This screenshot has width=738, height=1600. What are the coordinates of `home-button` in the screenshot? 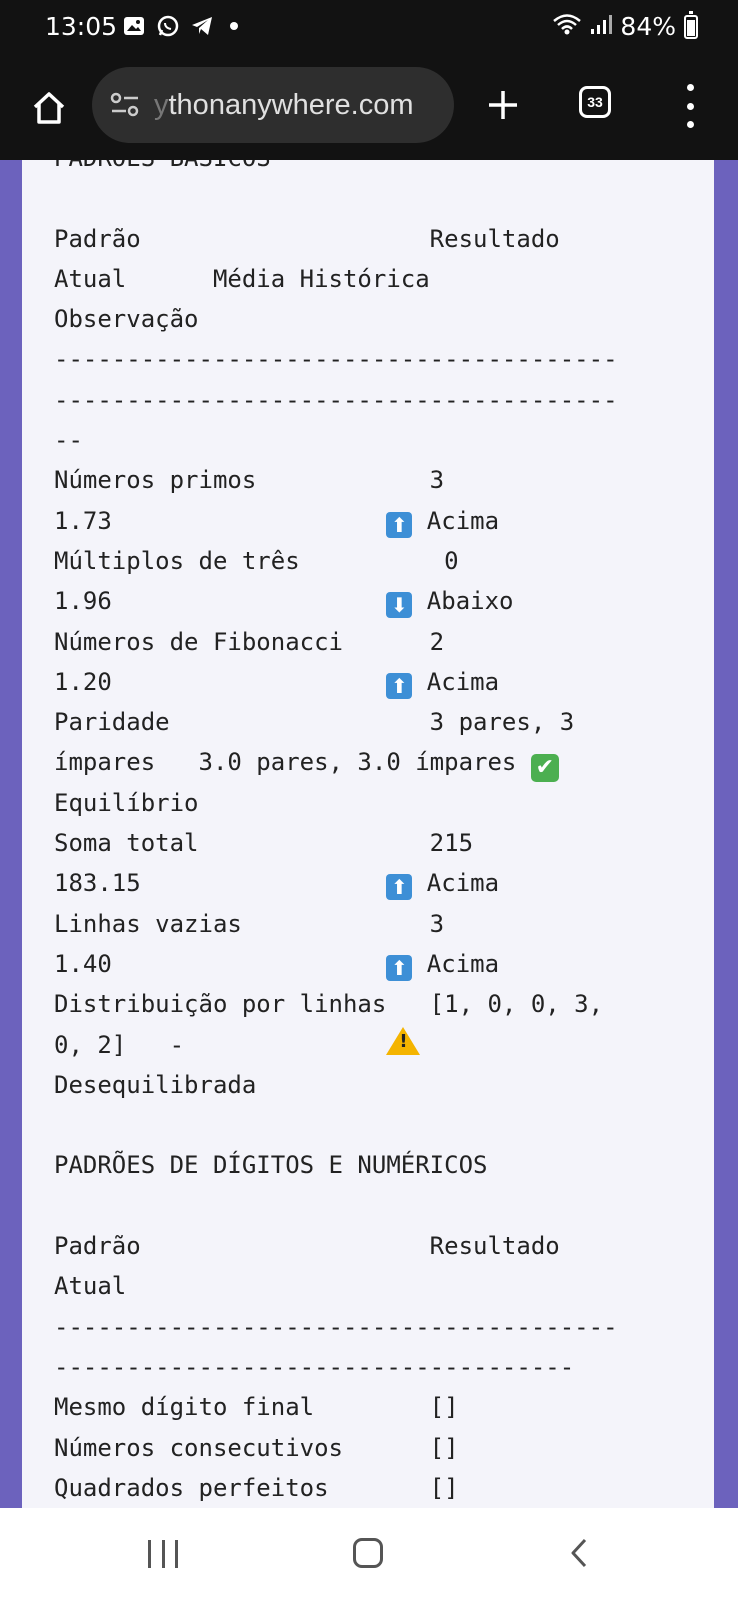 It's located at (49, 108).